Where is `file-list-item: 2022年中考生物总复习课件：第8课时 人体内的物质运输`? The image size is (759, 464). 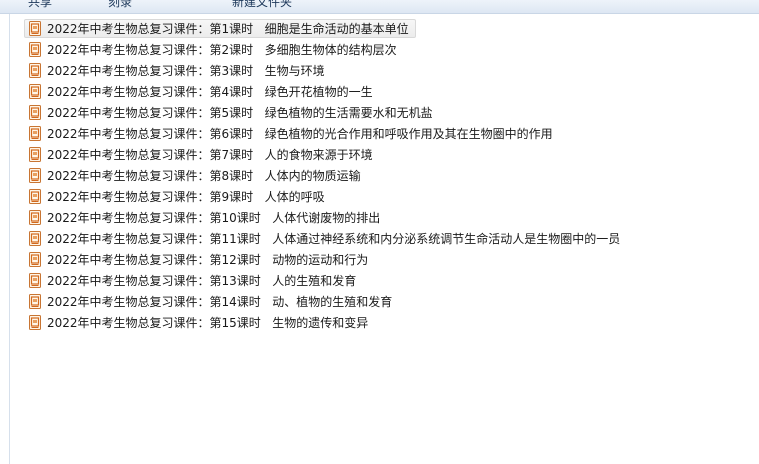 file-list-item: 2022年中考生物总复习课件：第8课时 人体内的物质运输 is located at coordinates (196, 175).